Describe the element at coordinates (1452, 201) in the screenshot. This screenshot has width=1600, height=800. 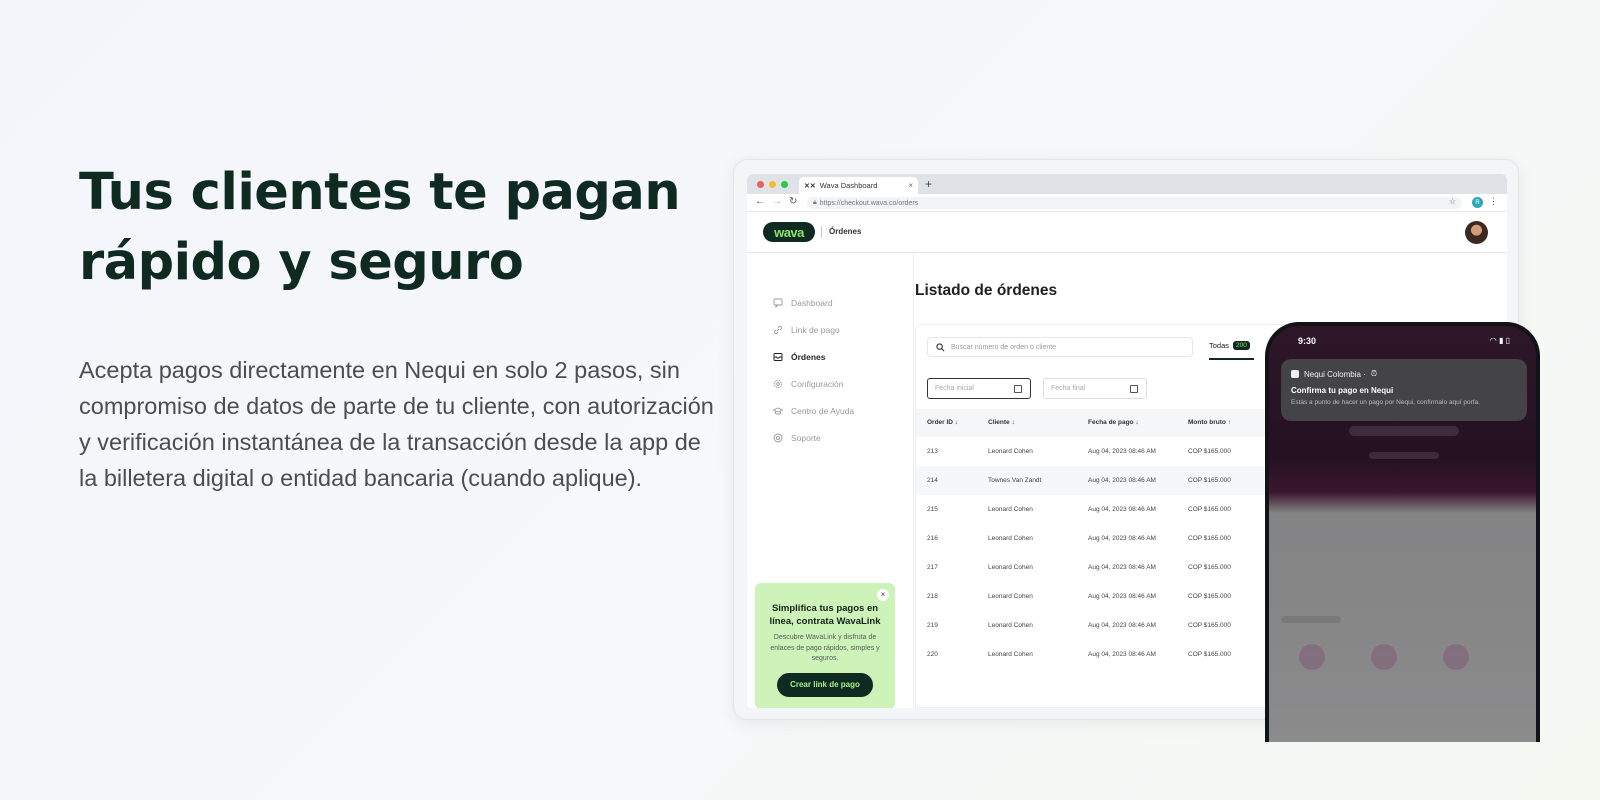
I see `bookmark-star-icon: ☆` at that location.